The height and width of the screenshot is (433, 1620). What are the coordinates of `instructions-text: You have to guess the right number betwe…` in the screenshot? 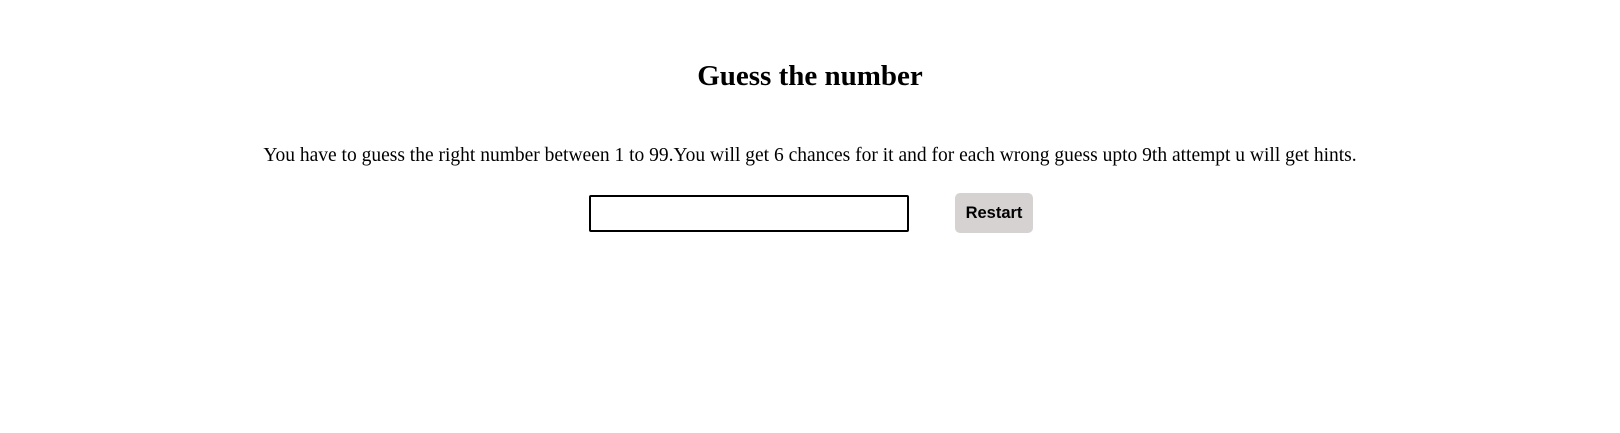 It's located at (810, 155).